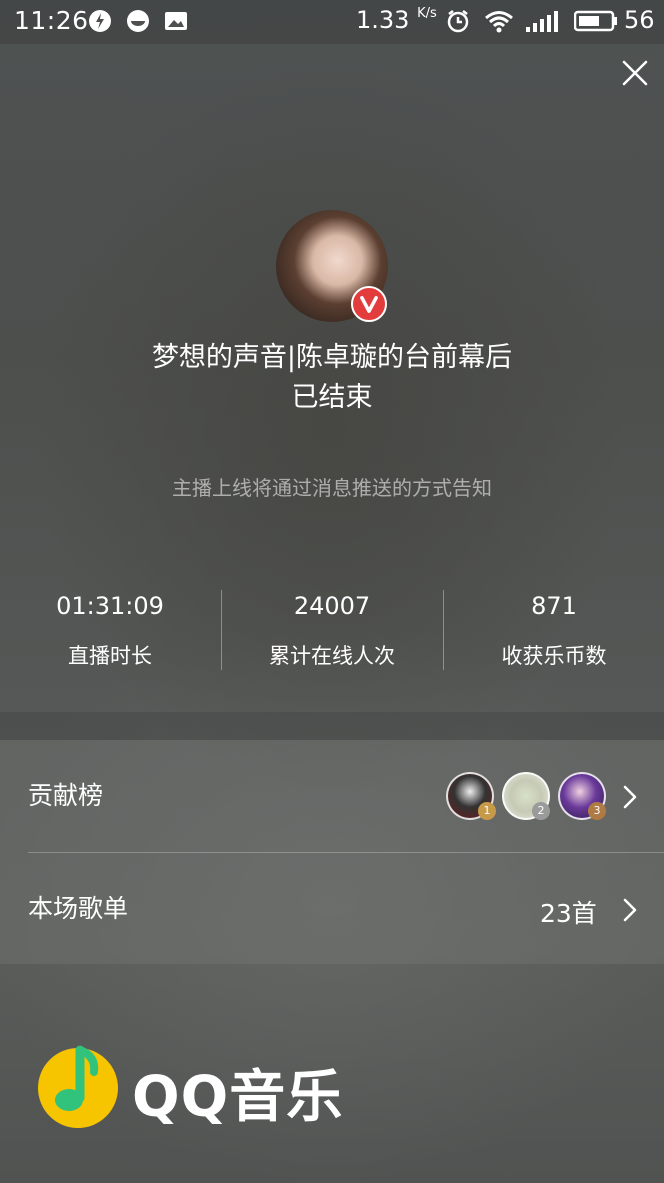 Image resolution: width=664 pixels, height=1183 pixels. Describe the element at coordinates (332, 726) in the screenshot. I see `section-gap` at that location.